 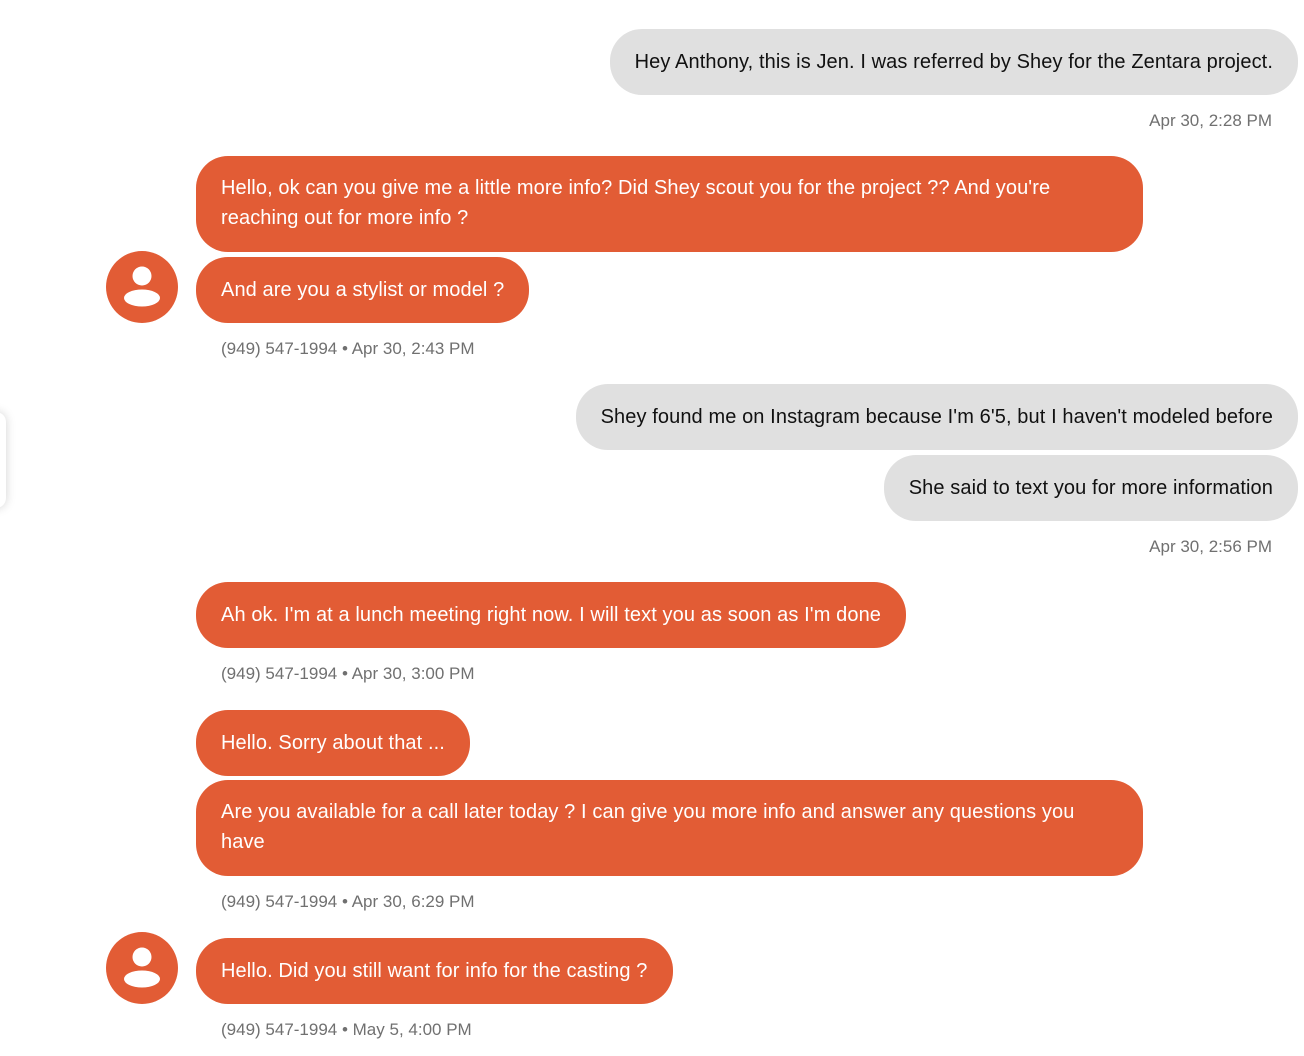 What do you see at coordinates (363, 290) in the screenshot?
I see `message-bubble-incoming: And are you a stylist or model ?` at bounding box center [363, 290].